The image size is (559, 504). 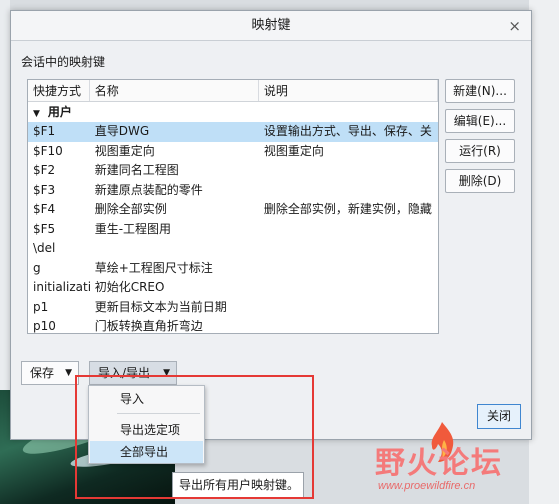 What do you see at coordinates (427, 486) in the screenshot?
I see `watermark-url: www.proewildfire.cn` at bounding box center [427, 486].